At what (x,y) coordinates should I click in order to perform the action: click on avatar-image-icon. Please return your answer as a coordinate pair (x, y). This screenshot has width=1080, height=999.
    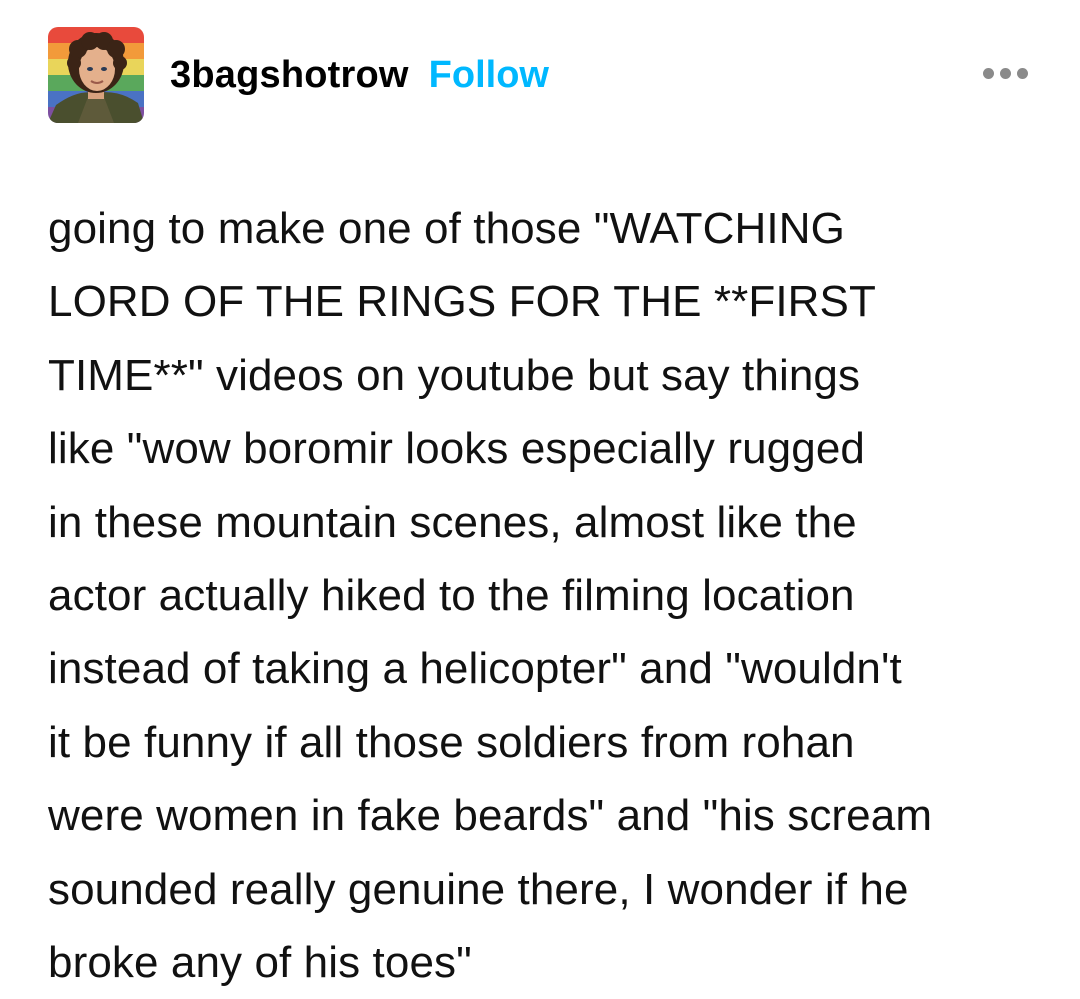
    Looking at the image, I should click on (96, 75).